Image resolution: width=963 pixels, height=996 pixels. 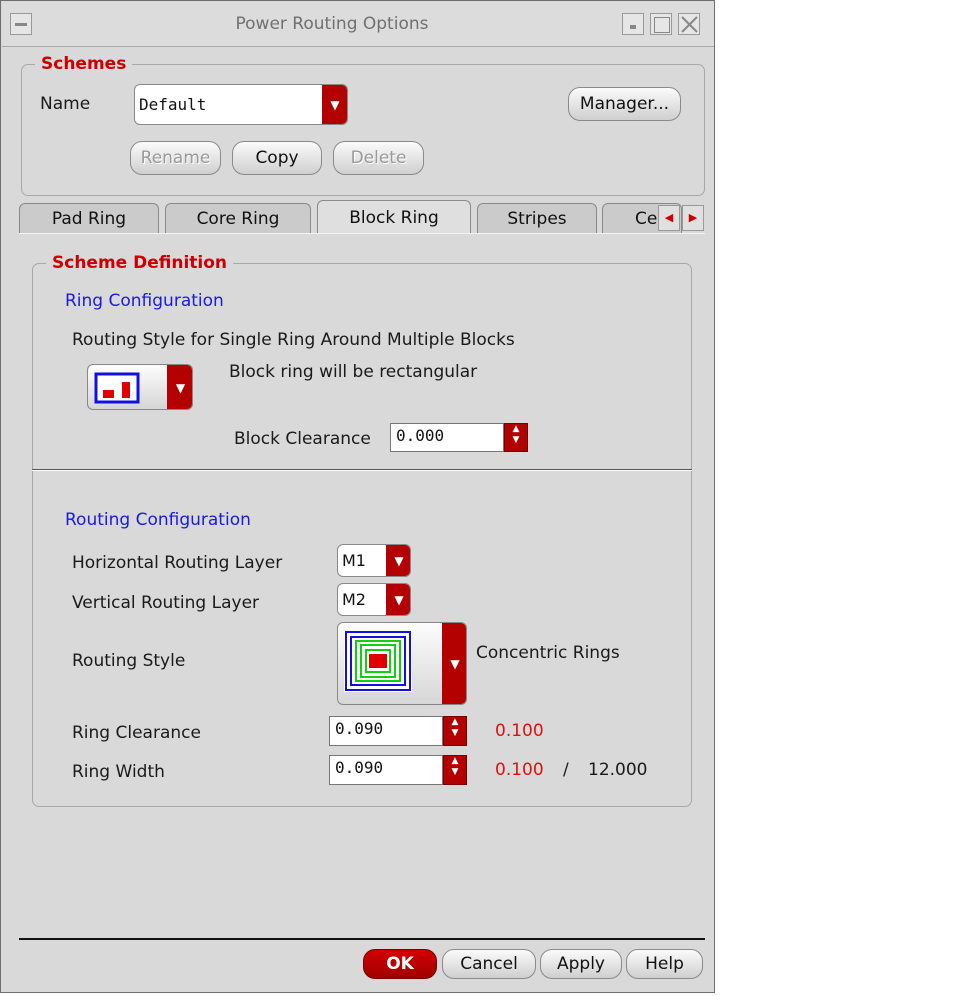 I want to click on ring-width-min-value: 0.100, so click(x=519, y=770).